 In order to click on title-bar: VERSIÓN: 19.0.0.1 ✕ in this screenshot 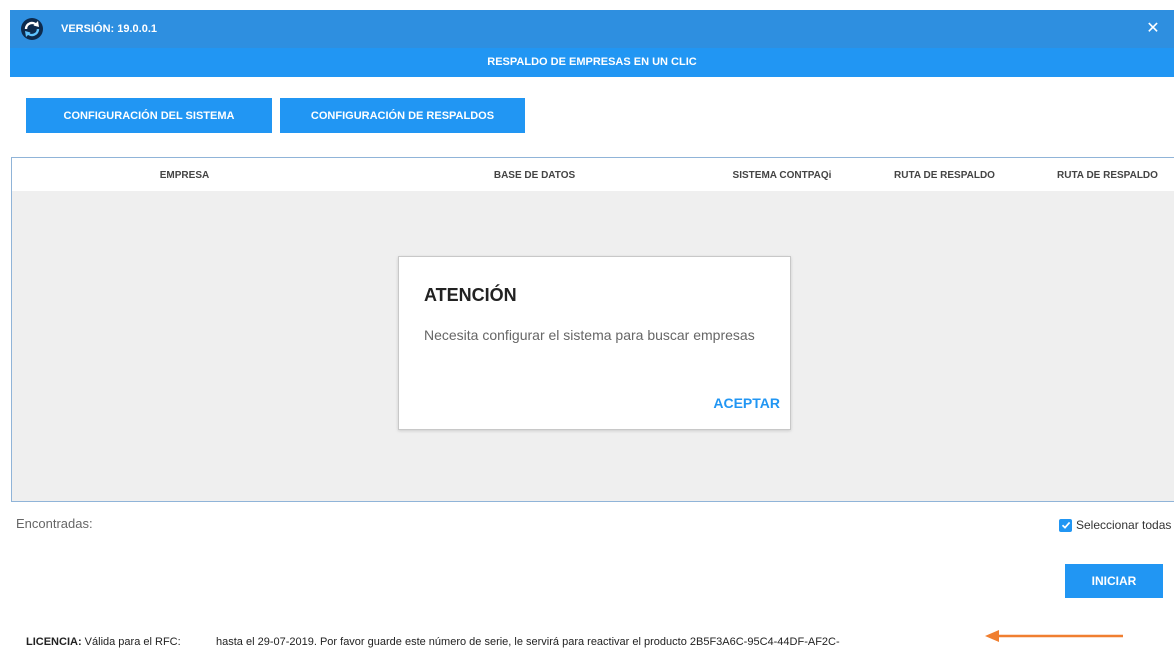, I will do `click(592, 29)`.